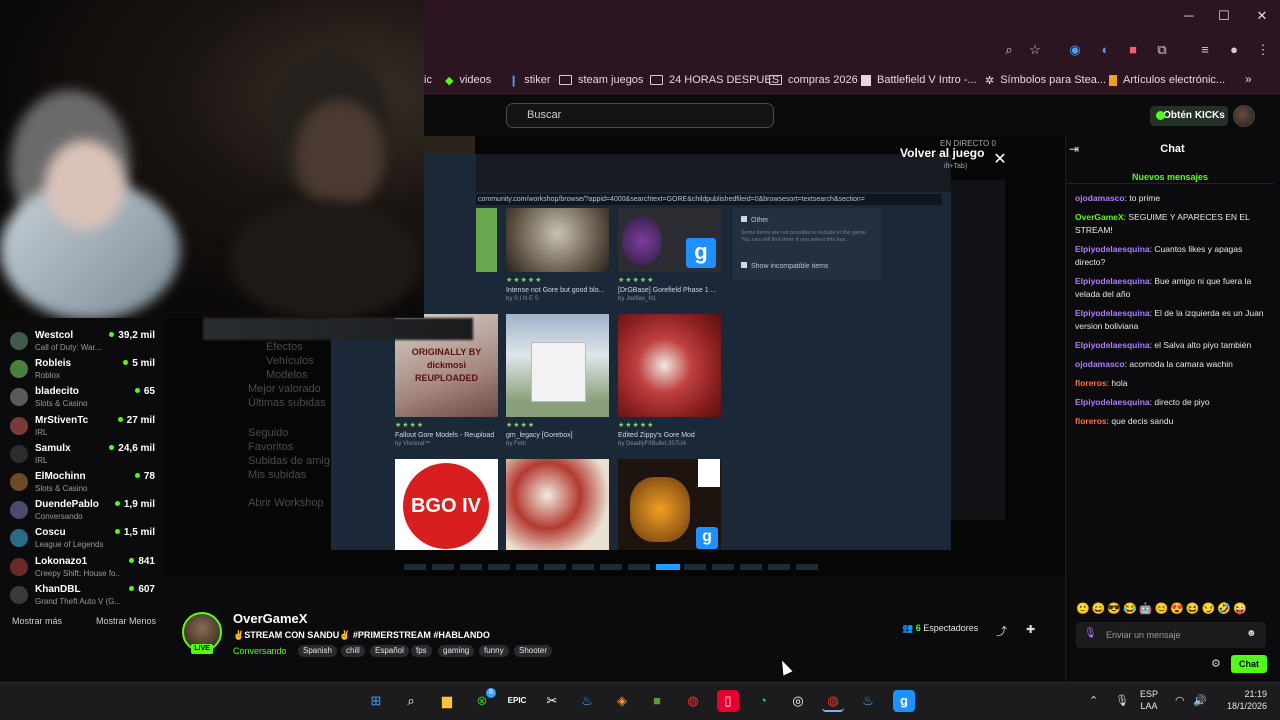  I want to click on user-avatar, so click(1244, 116).